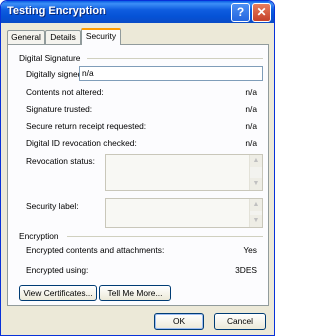  What do you see at coordinates (251, 109) in the screenshot?
I see `signature-trusted-value: n/a` at bounding box center [251, 109].